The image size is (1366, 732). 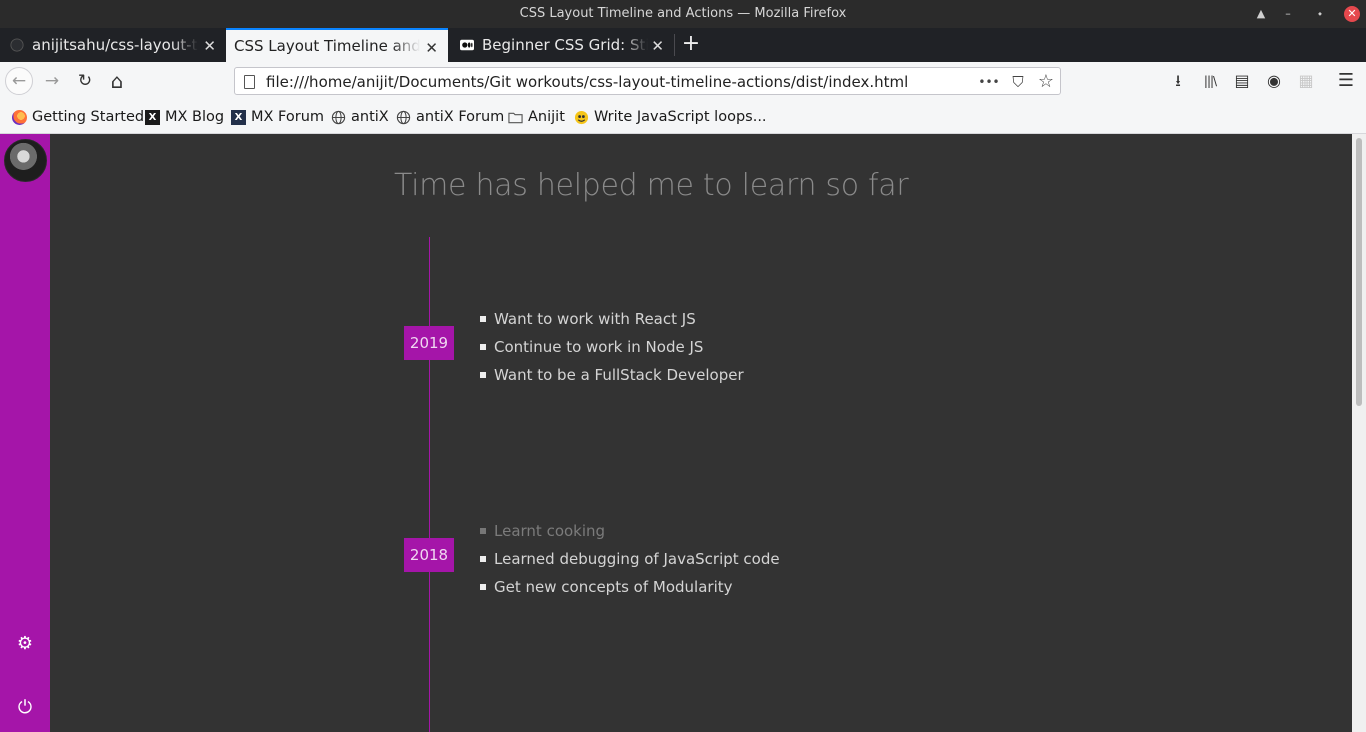 I want to click on tab-github-repo: anijitsahu/css-layout-timeline-actions ✕, so click(x=113, y=45).